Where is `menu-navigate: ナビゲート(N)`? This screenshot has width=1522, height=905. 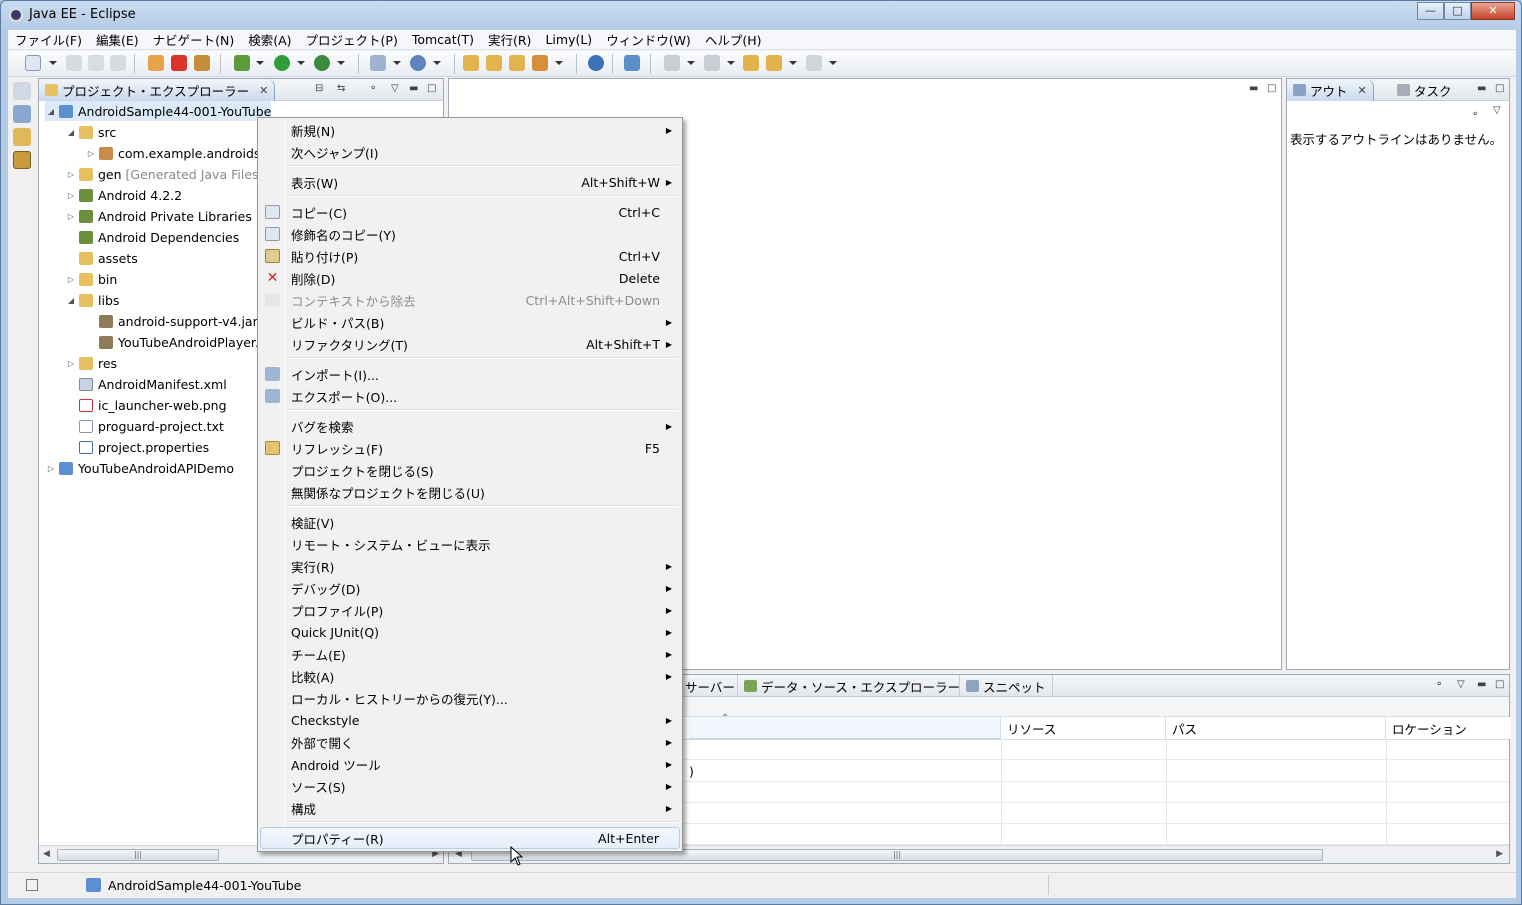 menu-navigate: ナビゲート(N) is located at coordinates (194, 39).